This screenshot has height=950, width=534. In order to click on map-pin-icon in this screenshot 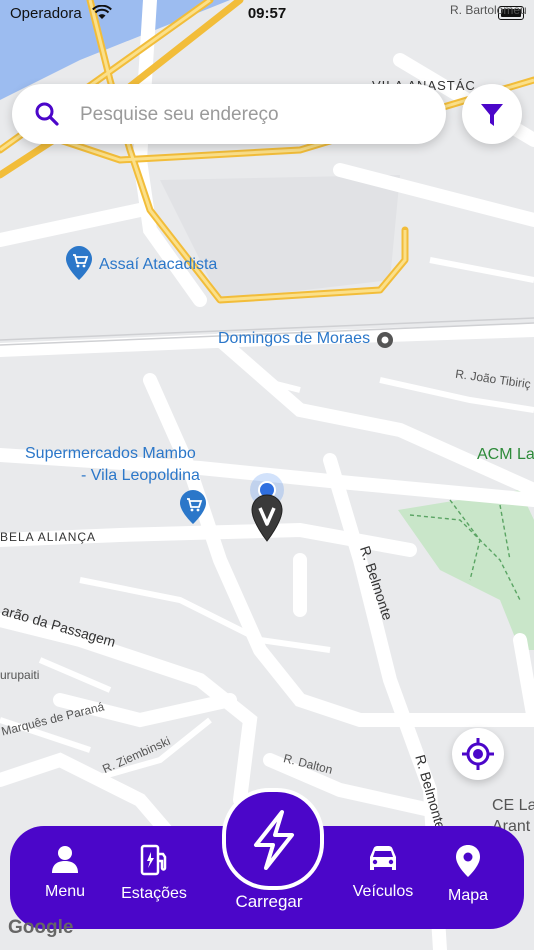, I will do `click(468, 861)`.